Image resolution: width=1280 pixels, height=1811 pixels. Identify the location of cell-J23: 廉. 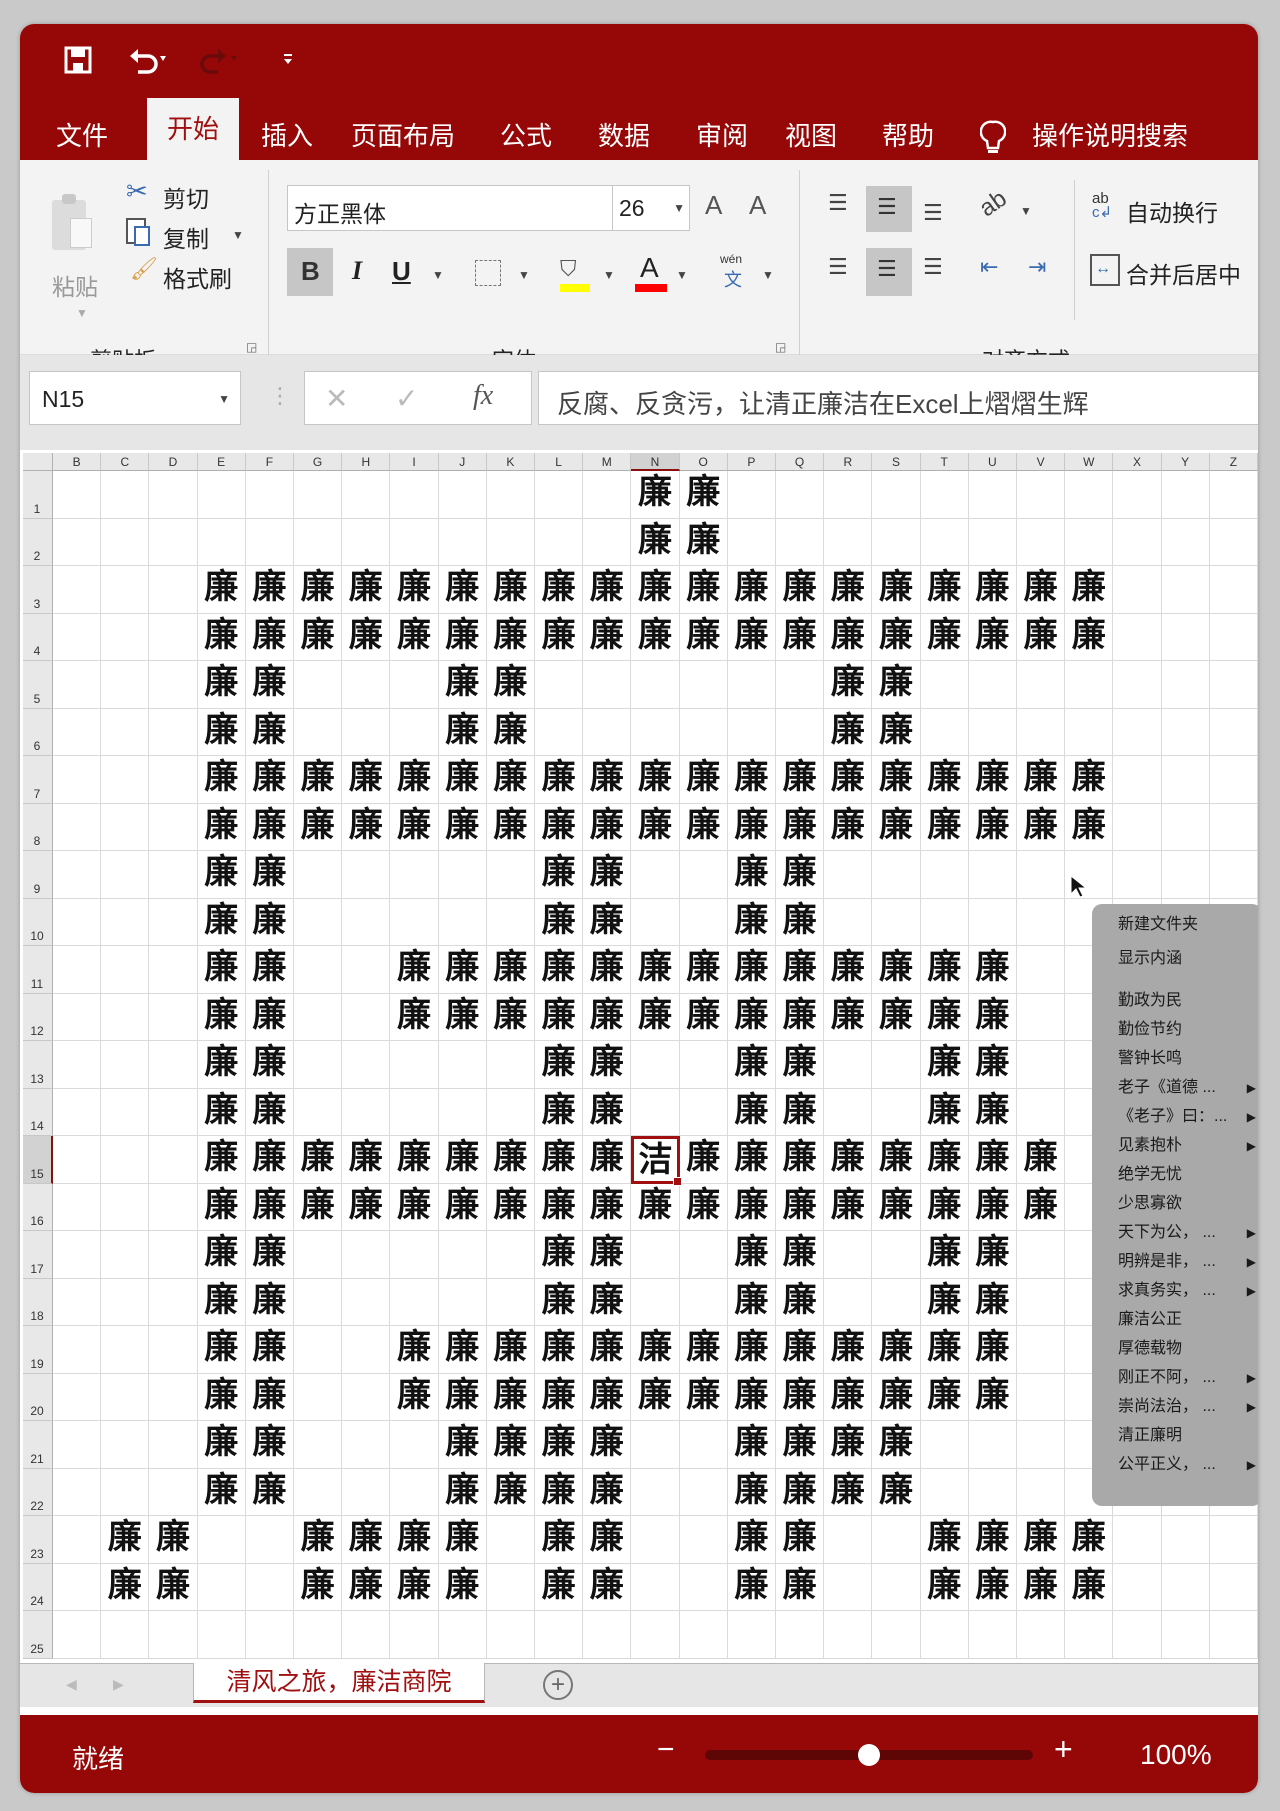
(462, 1540).